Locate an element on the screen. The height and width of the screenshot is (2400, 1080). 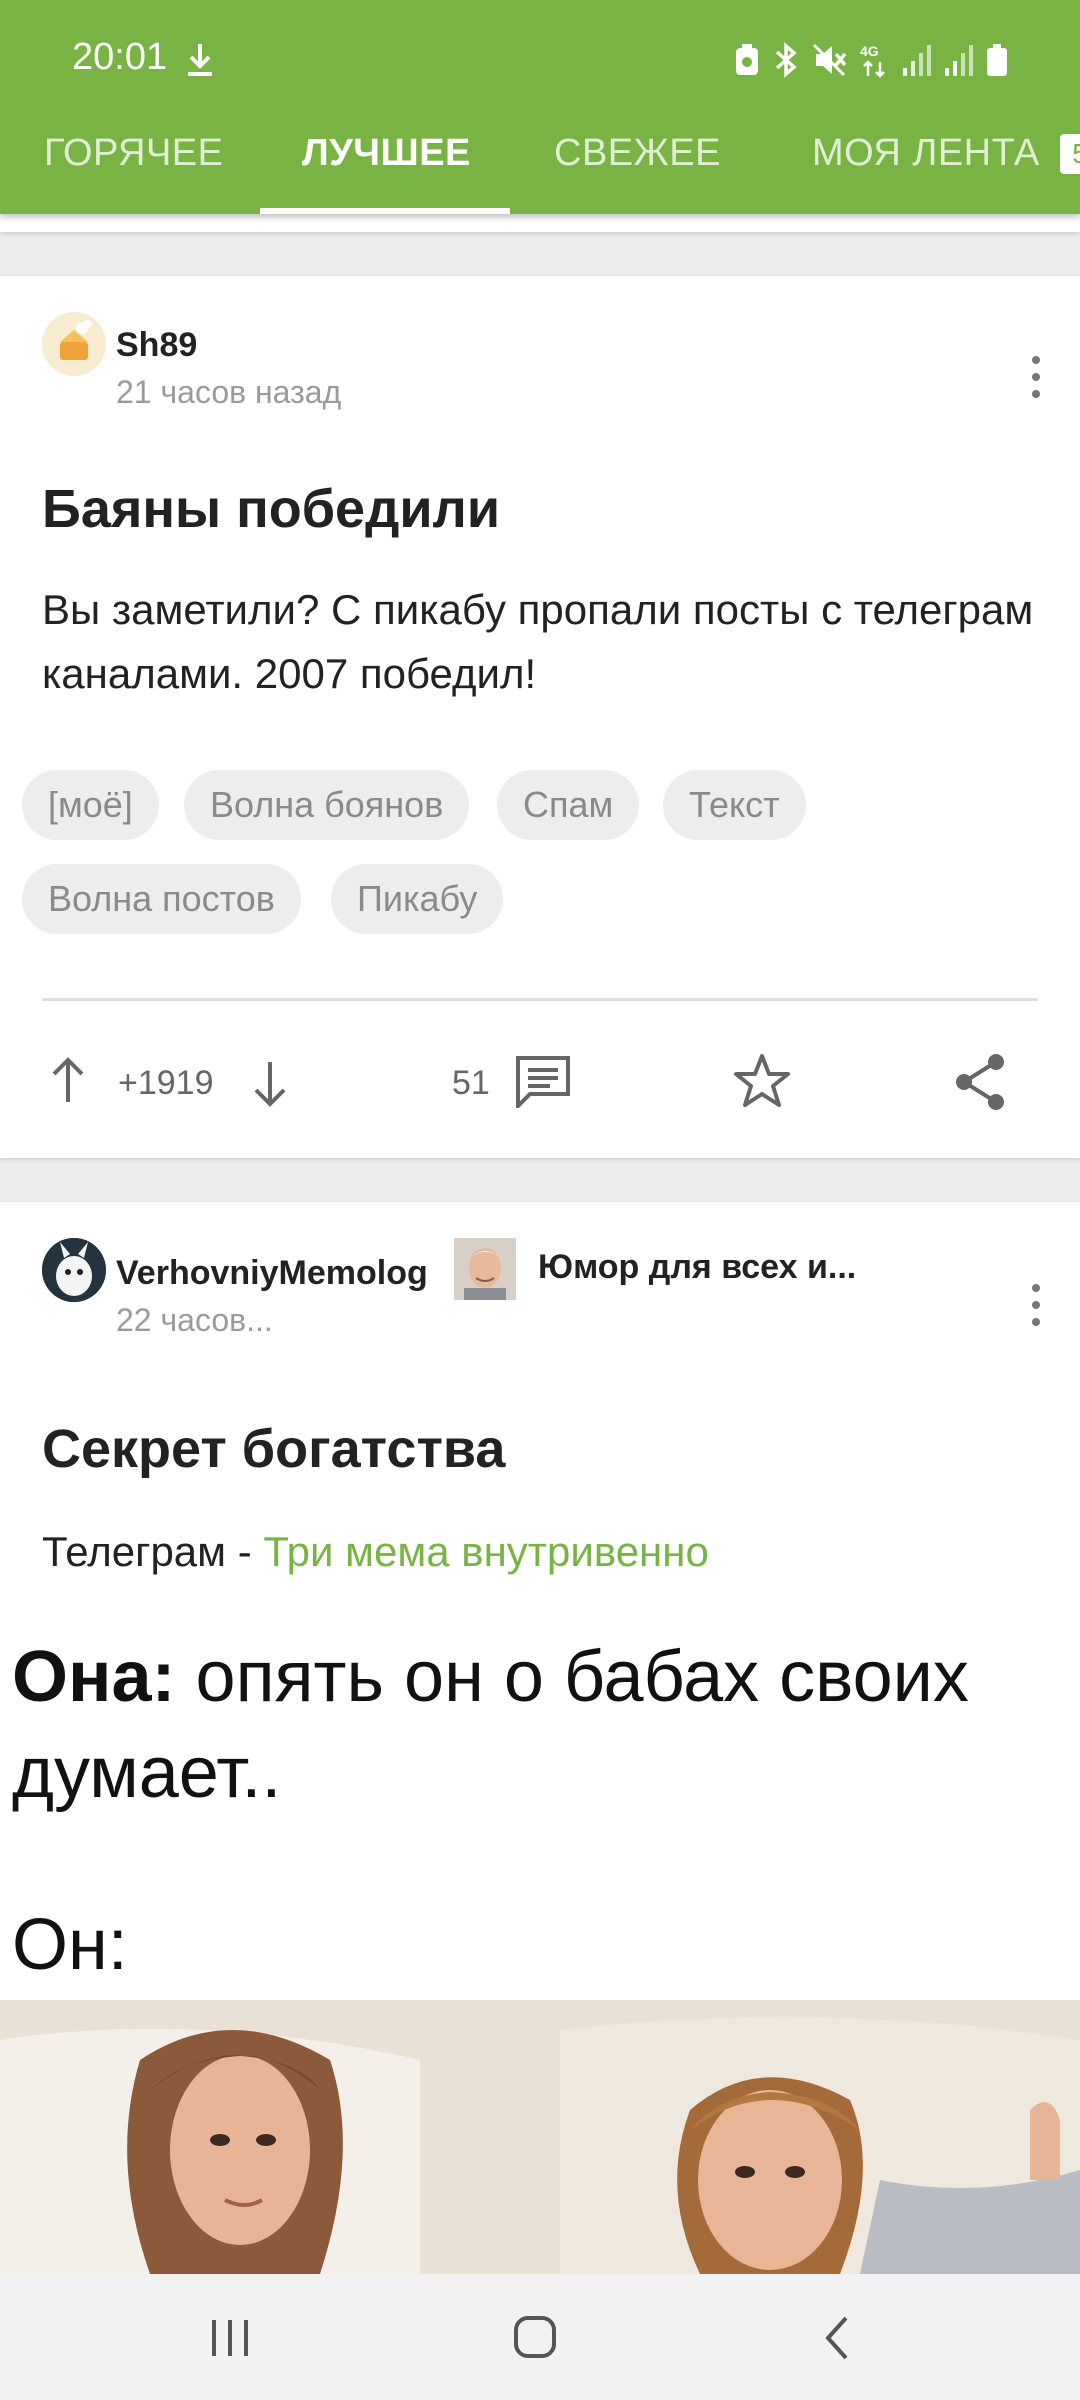
upvote-icon is located at coordinates (68, 1082).